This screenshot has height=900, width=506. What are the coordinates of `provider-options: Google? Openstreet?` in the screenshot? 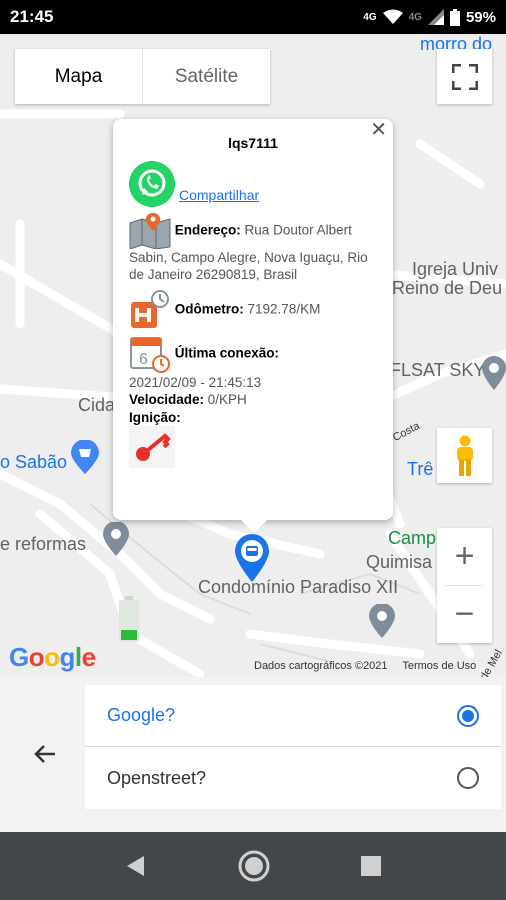 It's located at (293, 747).